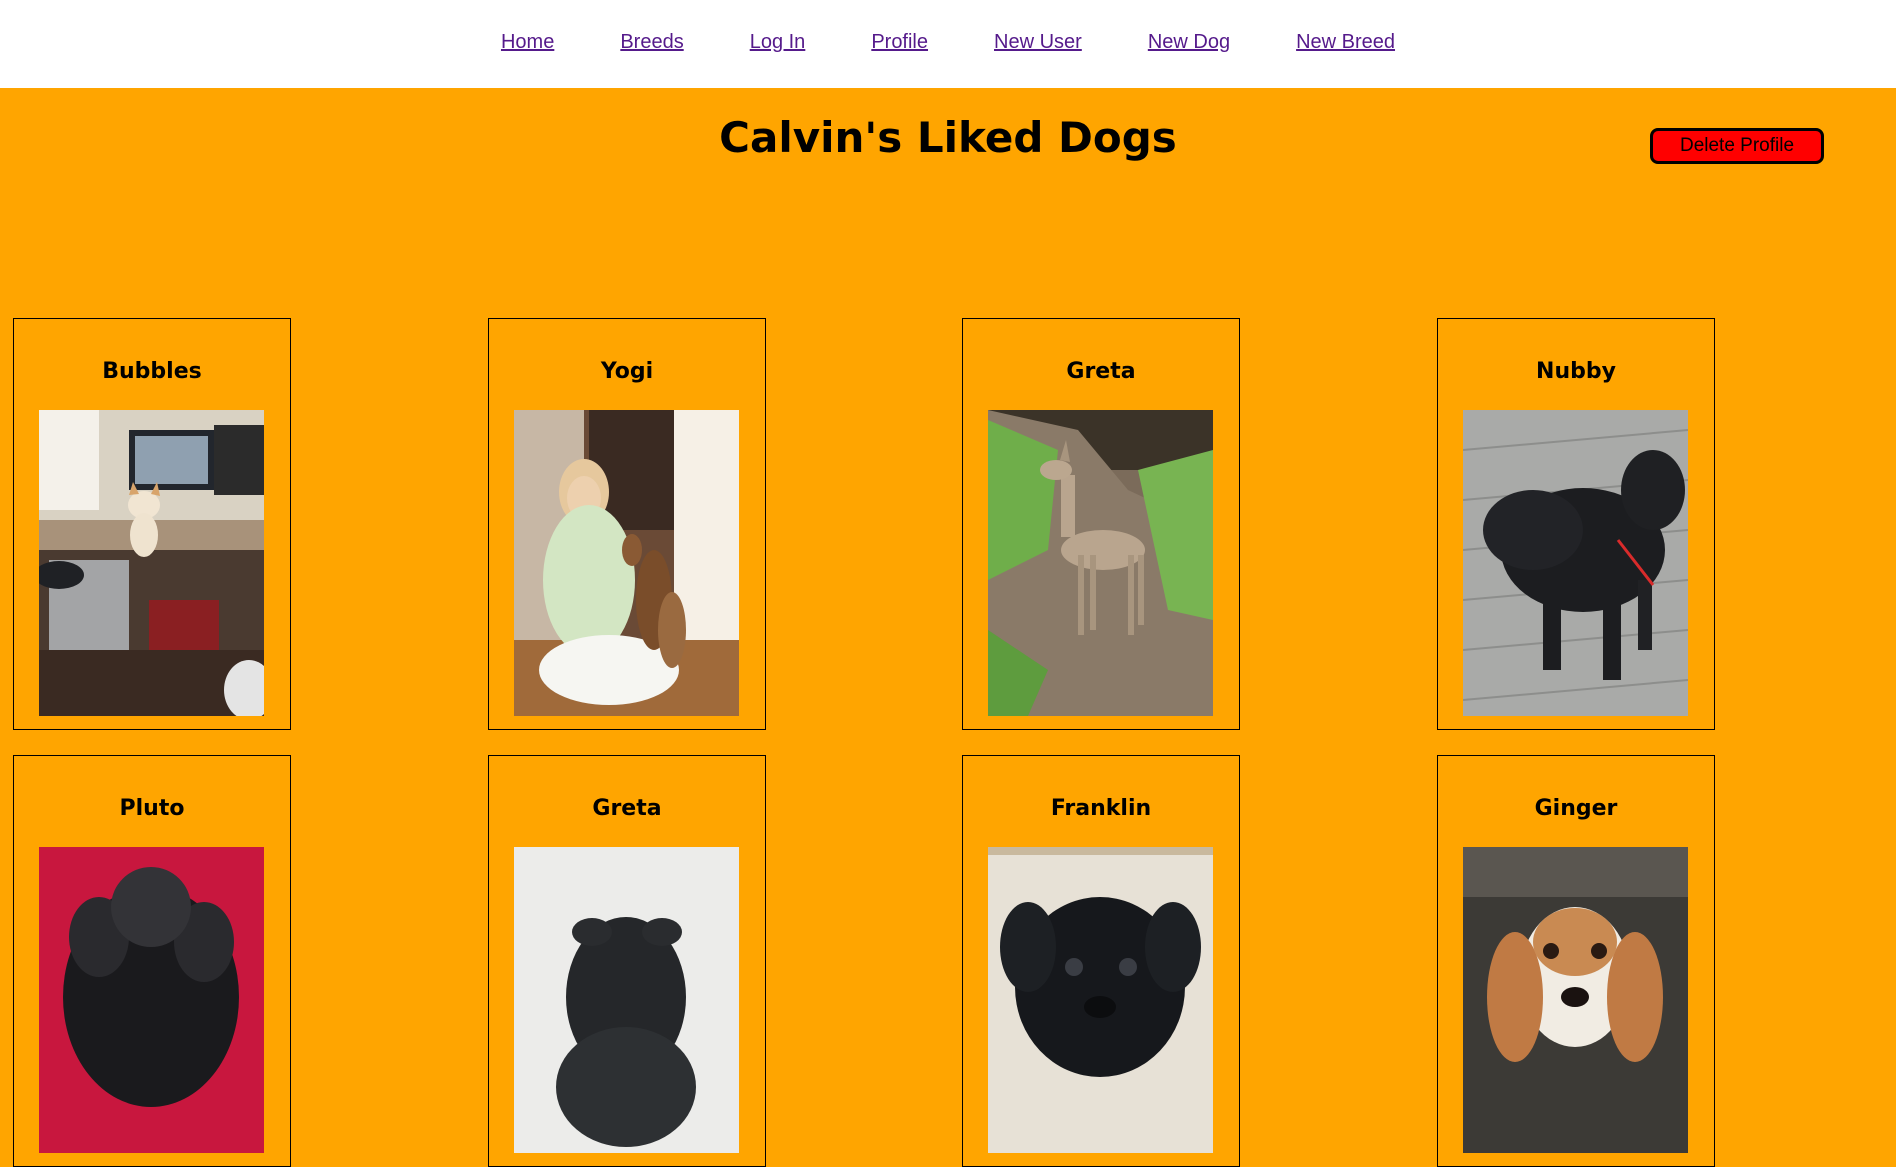  I want to click on dog-name: Ginger, so click(1576, 808).